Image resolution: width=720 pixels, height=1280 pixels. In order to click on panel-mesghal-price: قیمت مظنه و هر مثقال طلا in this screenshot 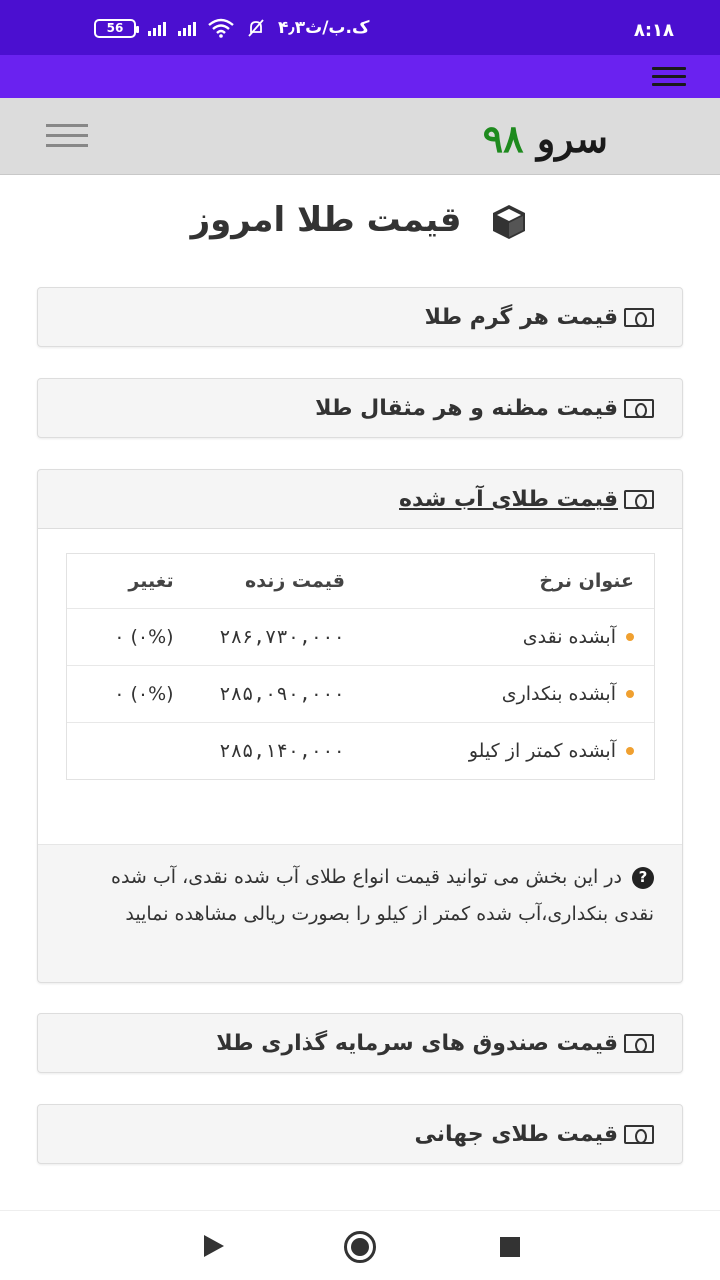, I will do `click(360, 408)`.